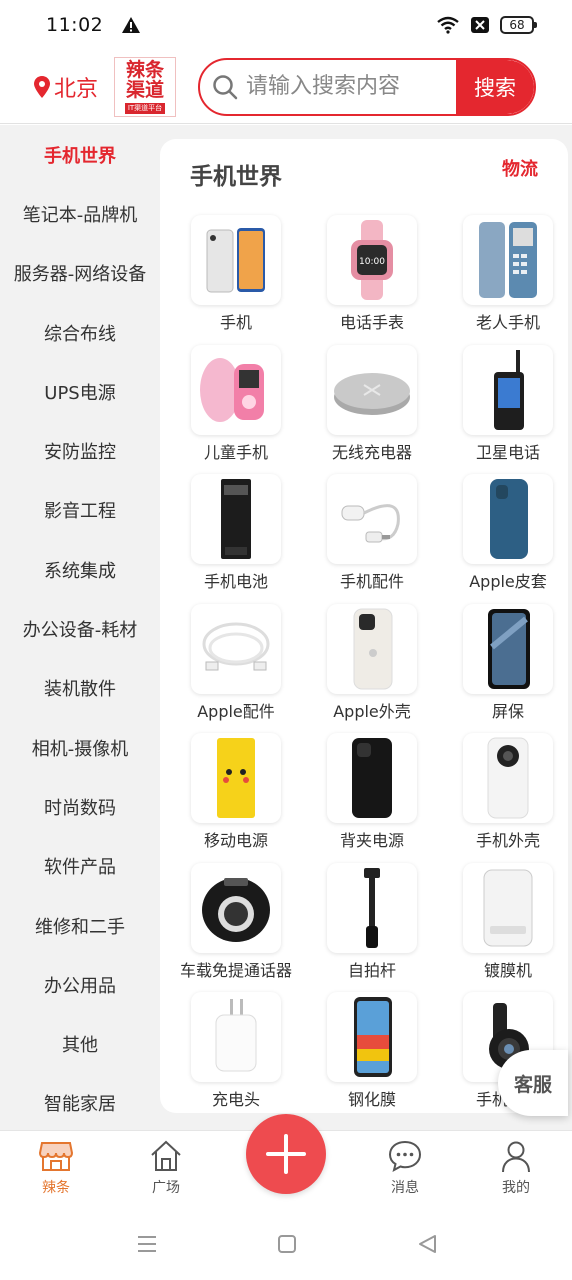  What do you see at coordinates (520, 168) in the screenshot?
I see `logistics-link: 物流` at bounding box center [520, 168].